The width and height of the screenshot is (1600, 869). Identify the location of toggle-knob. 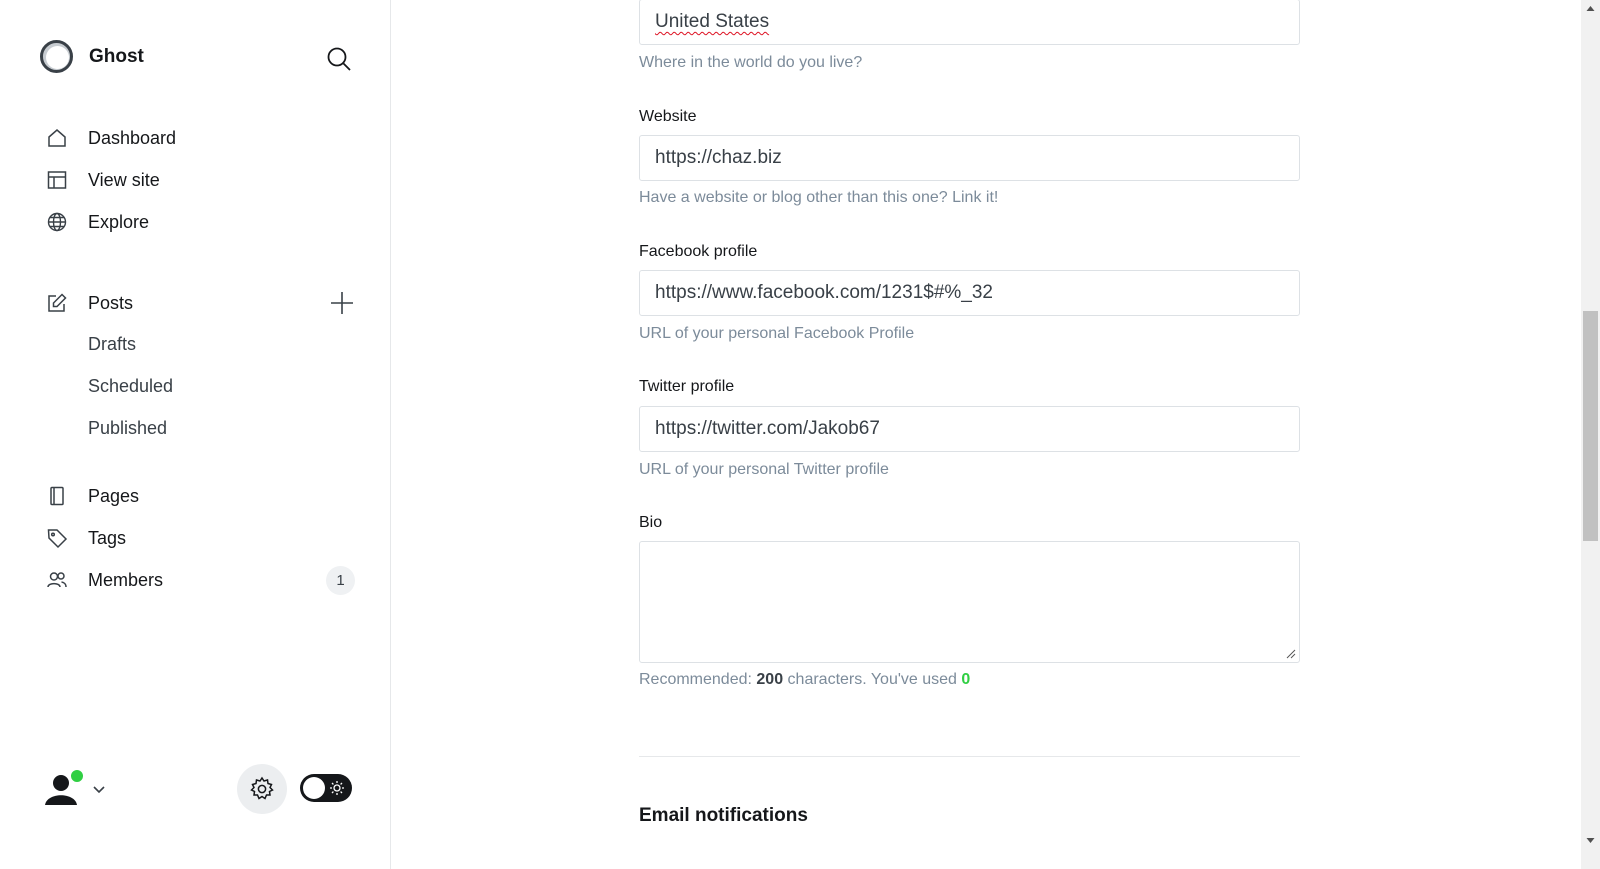
(314, 788).